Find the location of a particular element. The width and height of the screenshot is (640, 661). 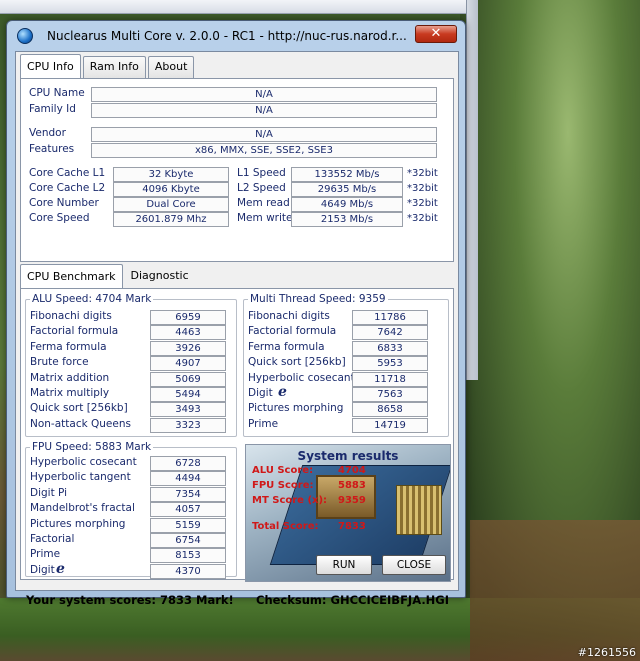

alu-title: ALU Speed: 4704 Mark is located at coordinates (92, 299).